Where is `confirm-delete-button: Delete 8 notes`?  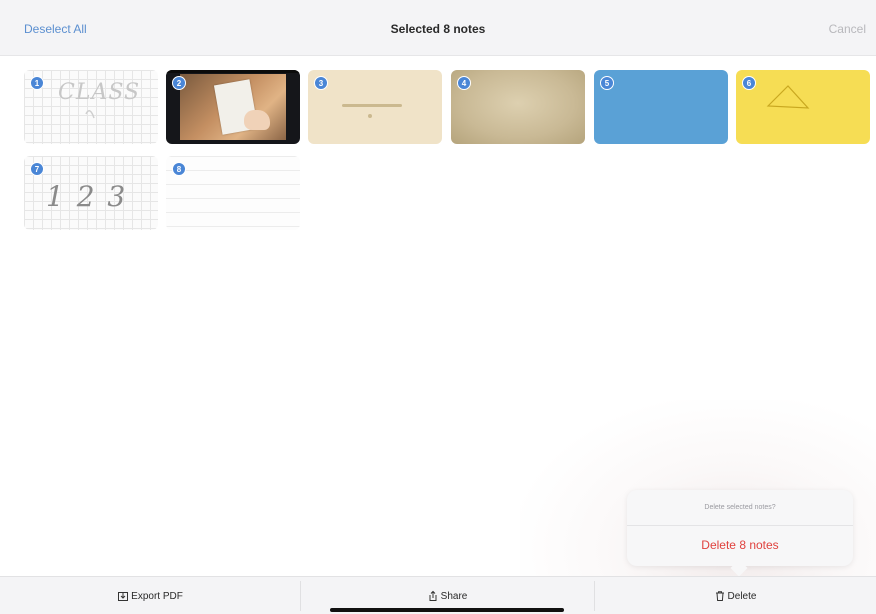
confirm-delete-button: Delete 8 notes is located at coordinates (740, 545).